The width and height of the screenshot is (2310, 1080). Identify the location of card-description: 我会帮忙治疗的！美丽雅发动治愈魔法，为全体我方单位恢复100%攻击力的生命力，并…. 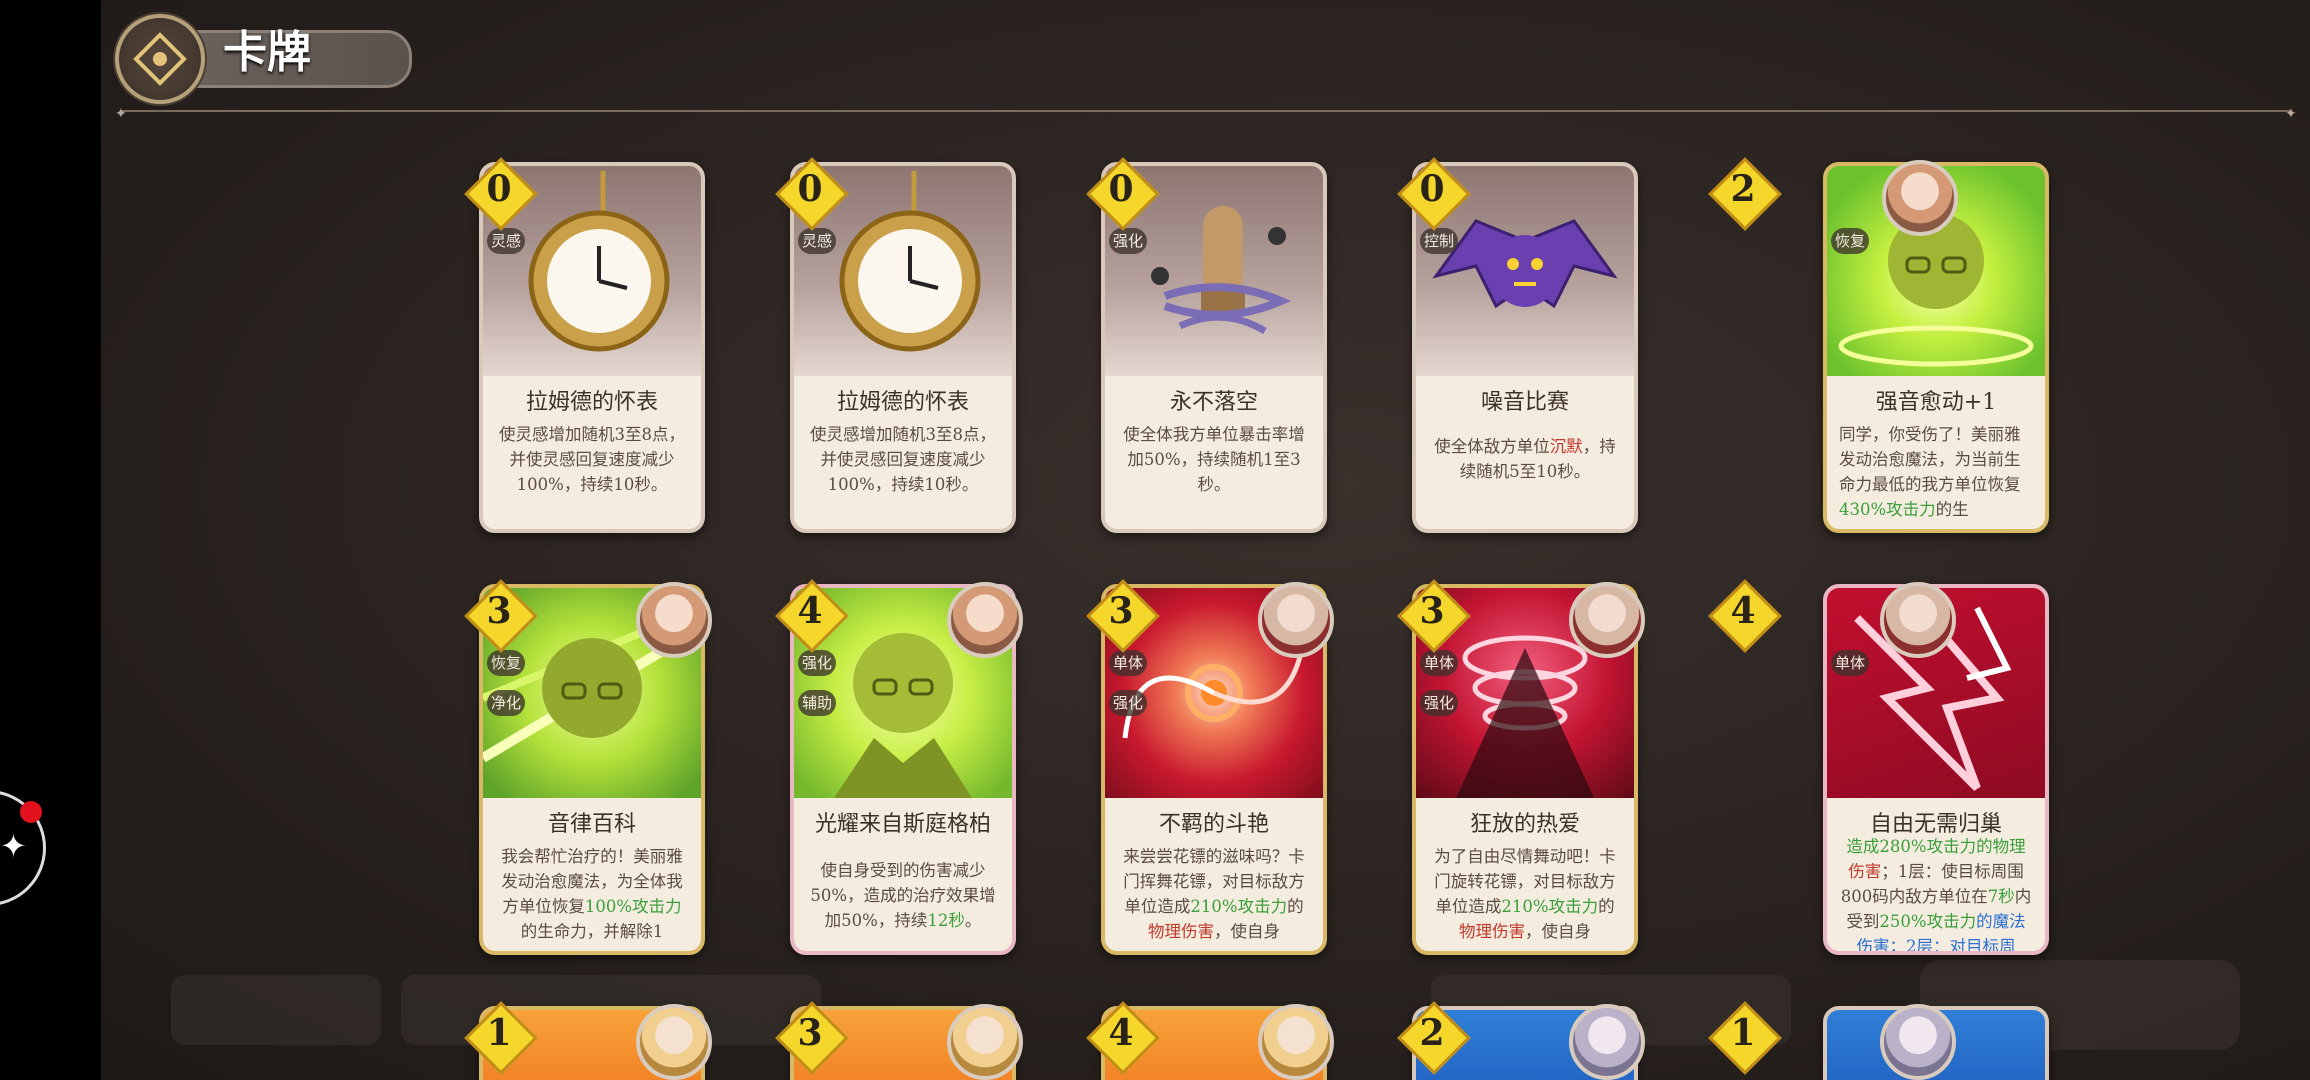
(592, 894).